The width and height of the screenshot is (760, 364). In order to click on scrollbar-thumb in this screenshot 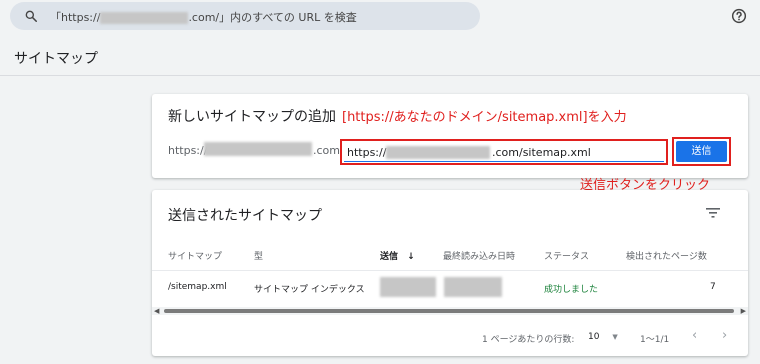, I will do `click(449, 311)`.